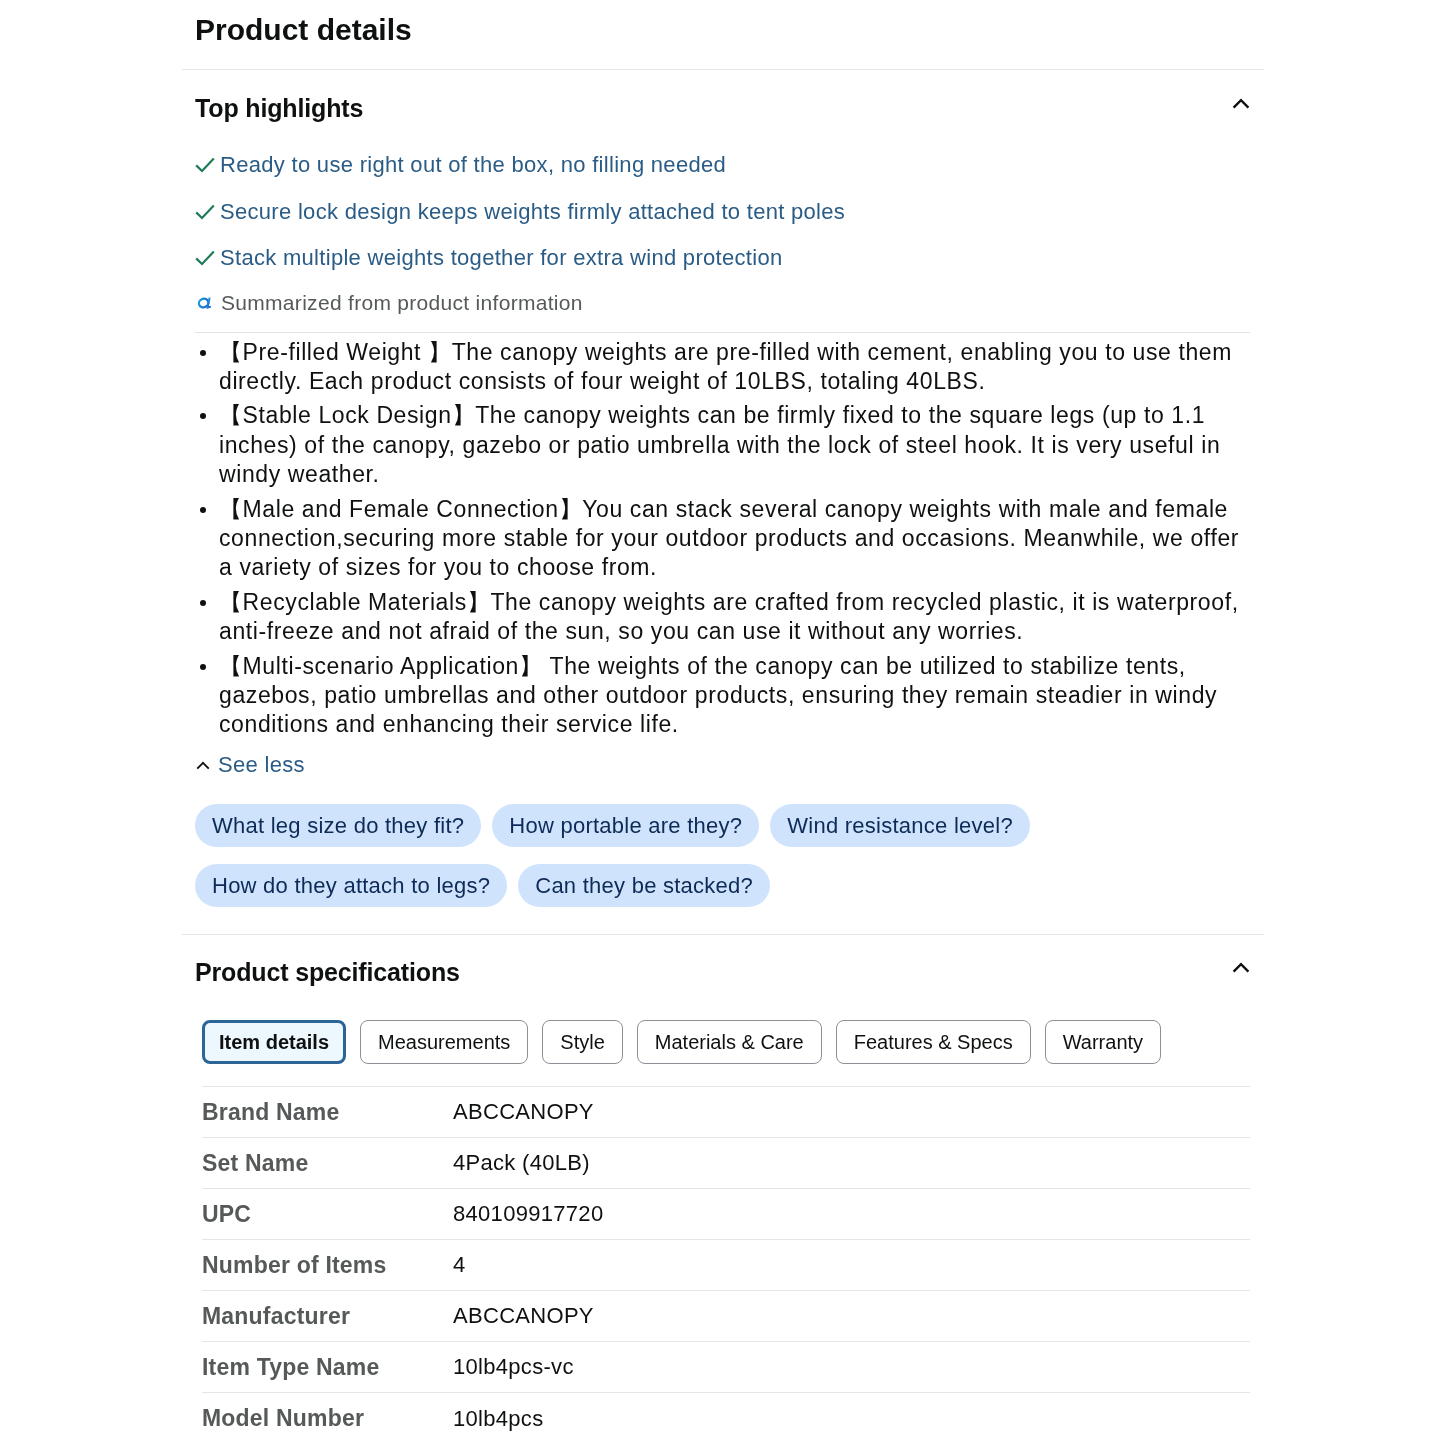 The image size is (1445, 1445). I want to click on question-chip: How portable are they?, so click(626, 826).